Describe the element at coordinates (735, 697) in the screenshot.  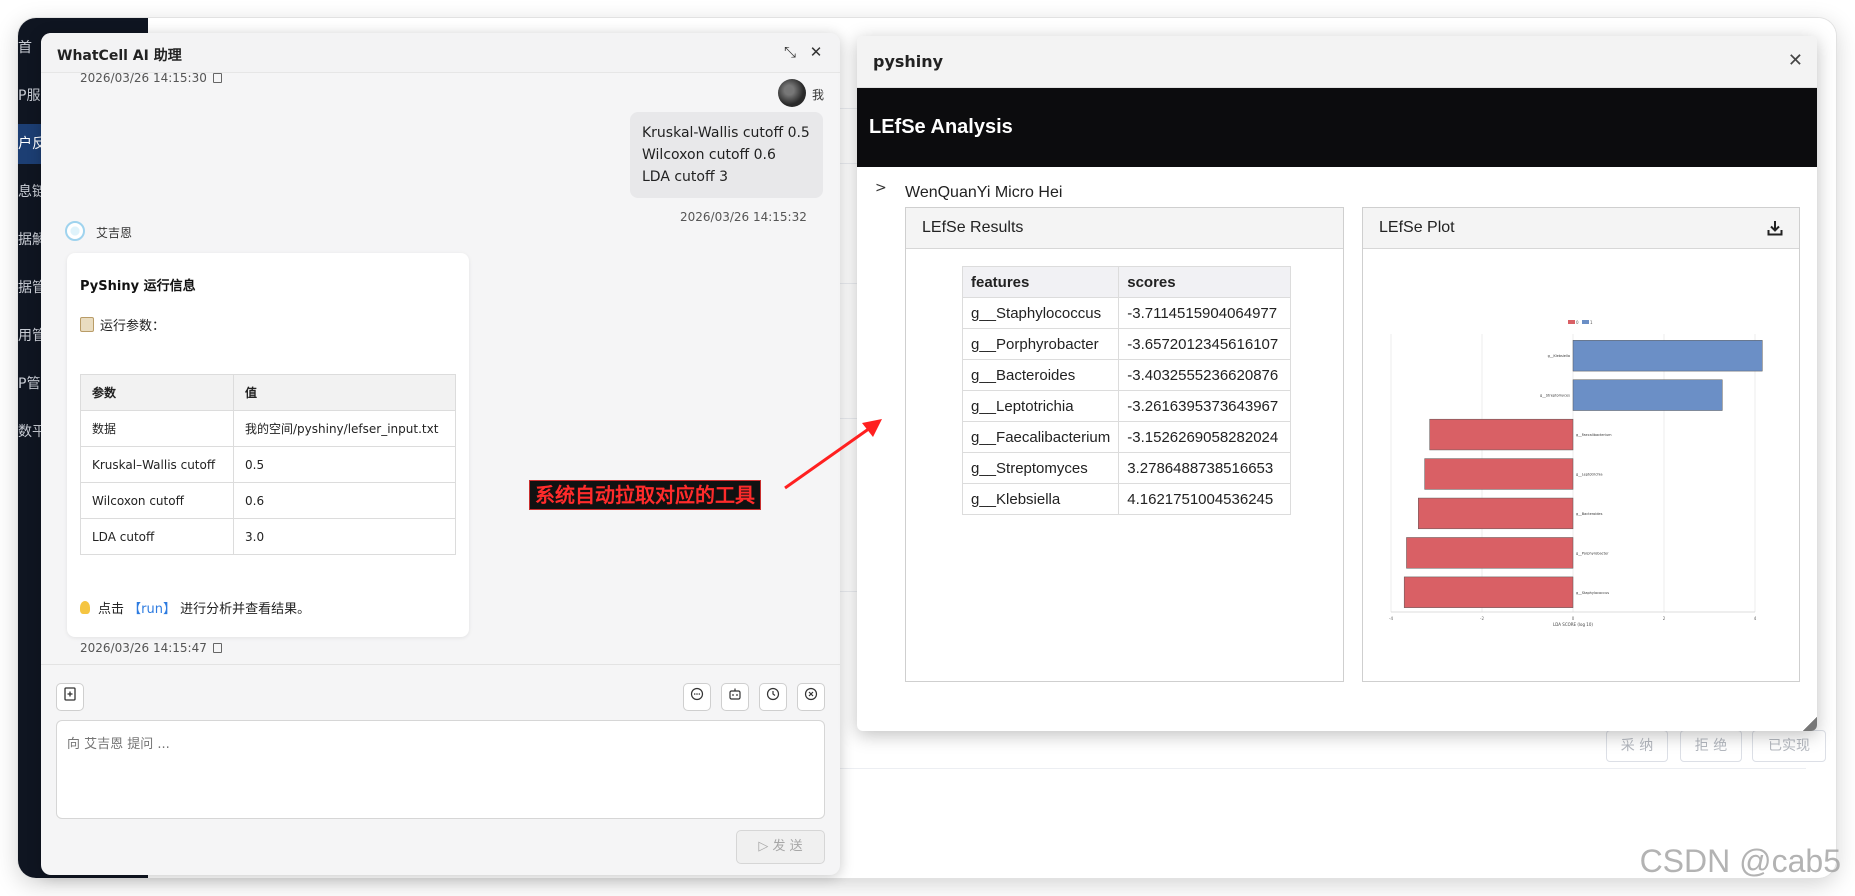
I see `robot-button` at that location.